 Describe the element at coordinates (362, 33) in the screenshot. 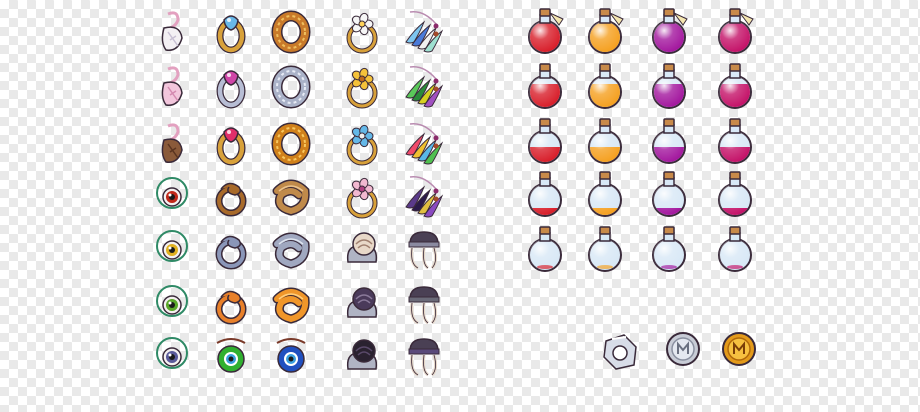

I see `white-flower-medallion` at that location.